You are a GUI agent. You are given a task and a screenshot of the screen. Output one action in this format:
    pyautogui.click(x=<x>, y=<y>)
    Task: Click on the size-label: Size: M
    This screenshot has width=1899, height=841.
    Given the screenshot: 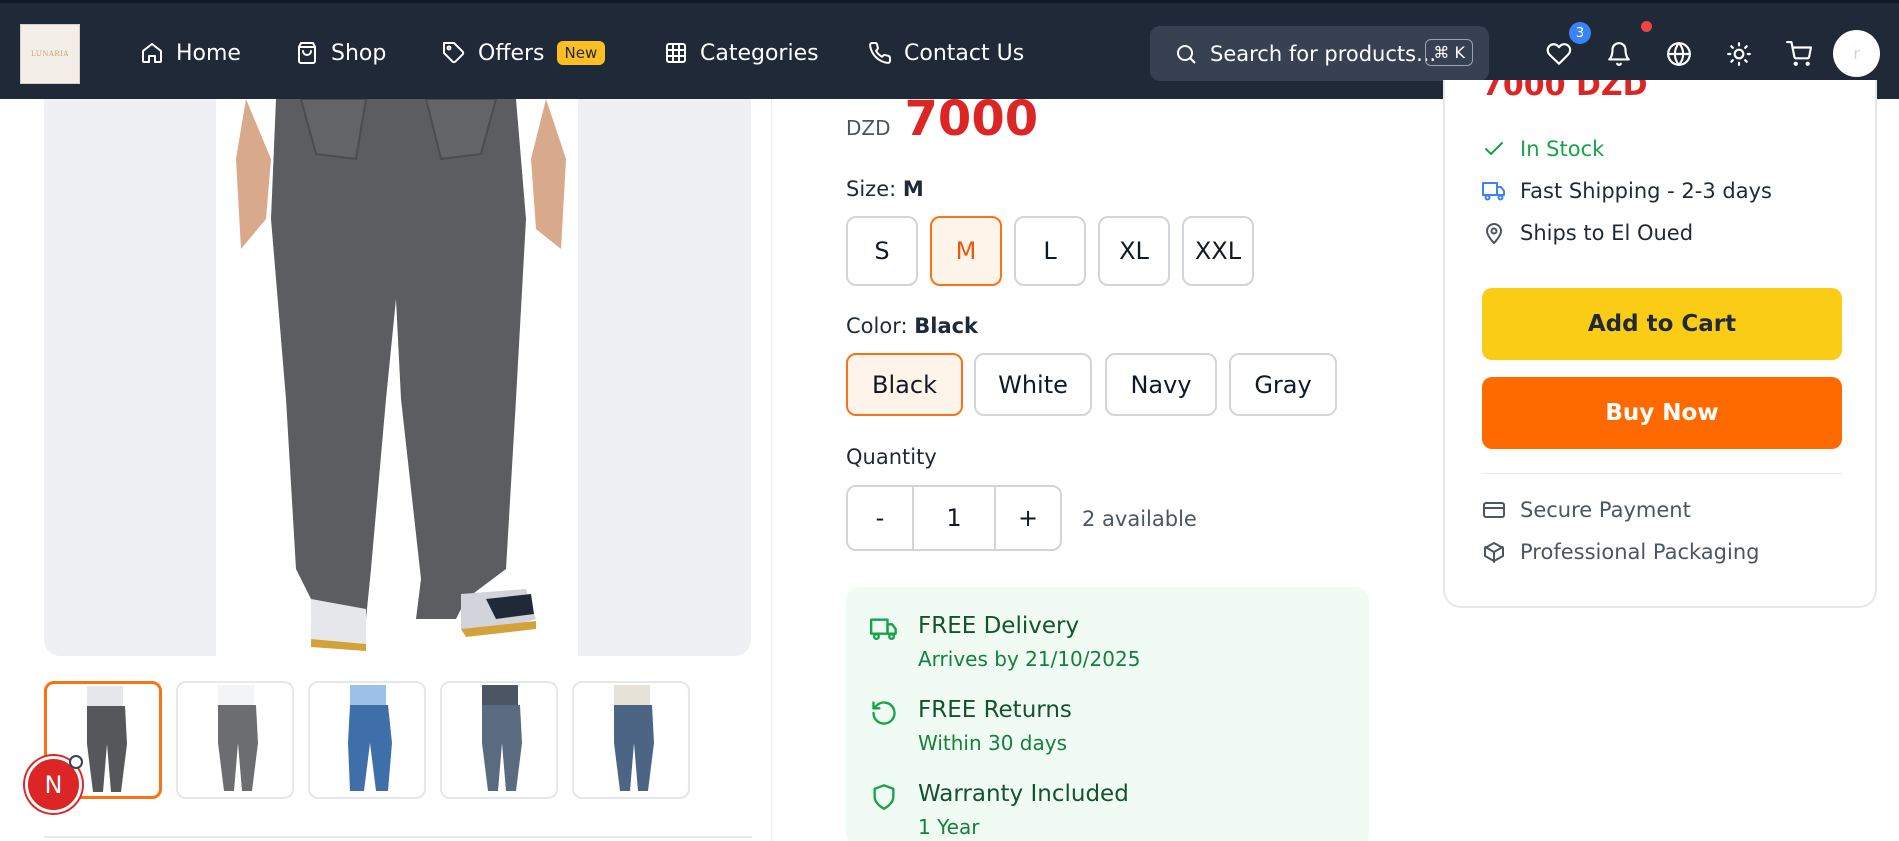 What is the action you would take?
    pyautogui.click(x=885, y=189)
    